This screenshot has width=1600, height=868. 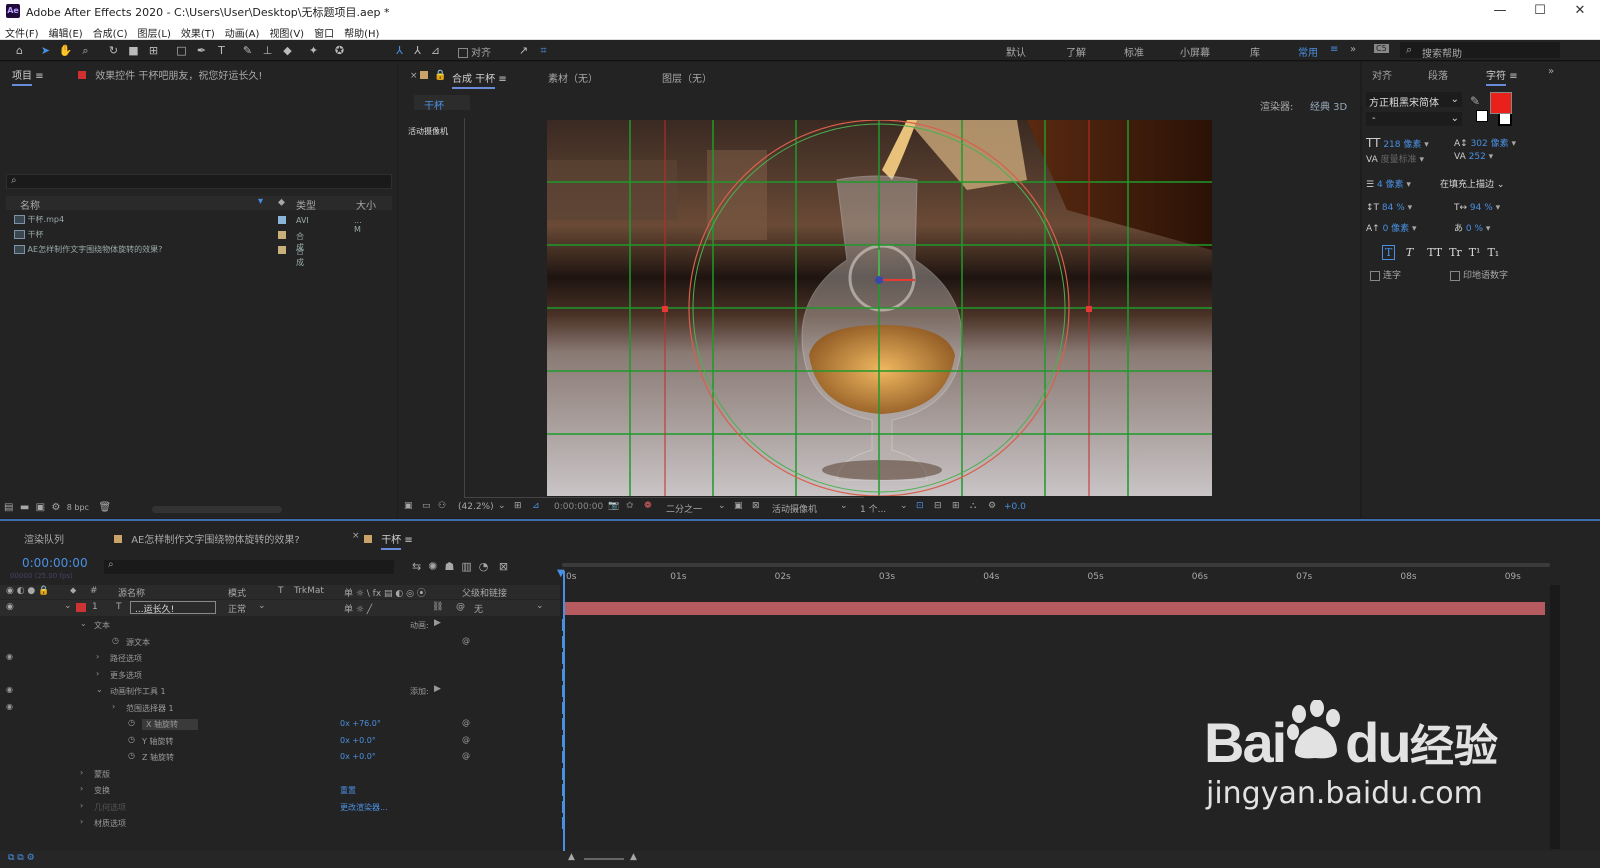 I want to click on layer-switches-icons: 单 ☼ ╱, so click(x=358, y=608).